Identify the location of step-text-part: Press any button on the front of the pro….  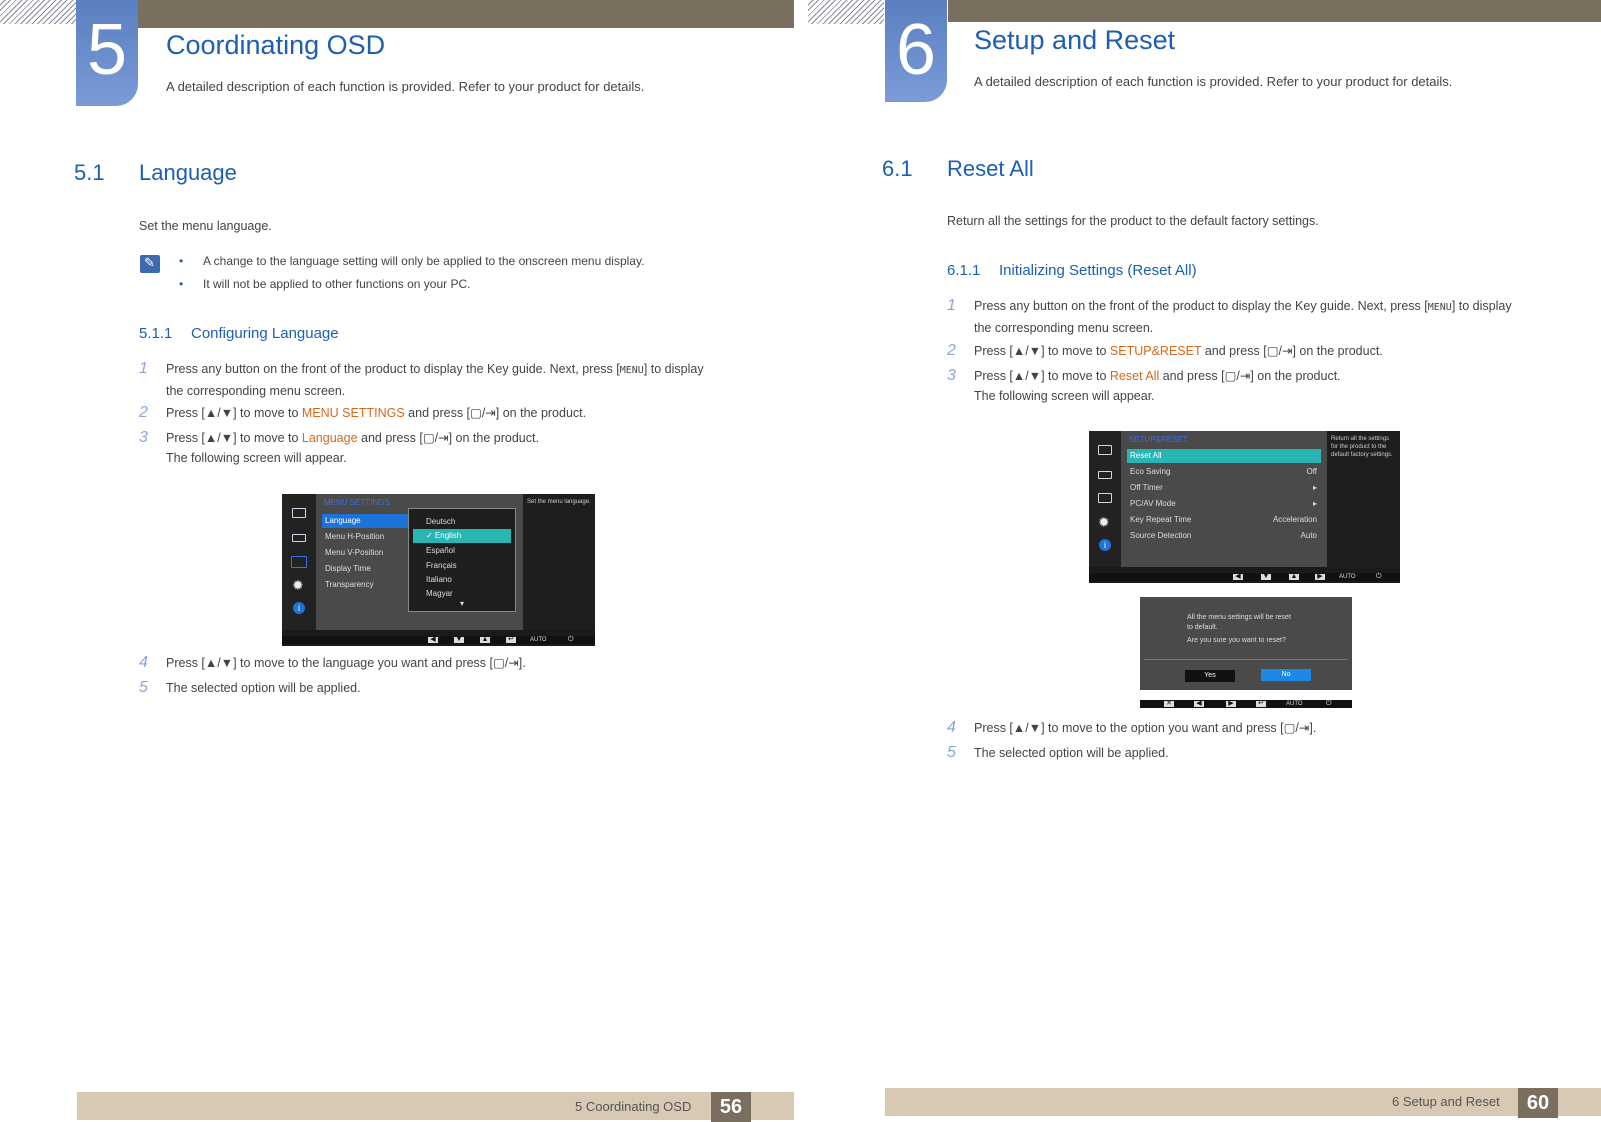
(1201, 306).